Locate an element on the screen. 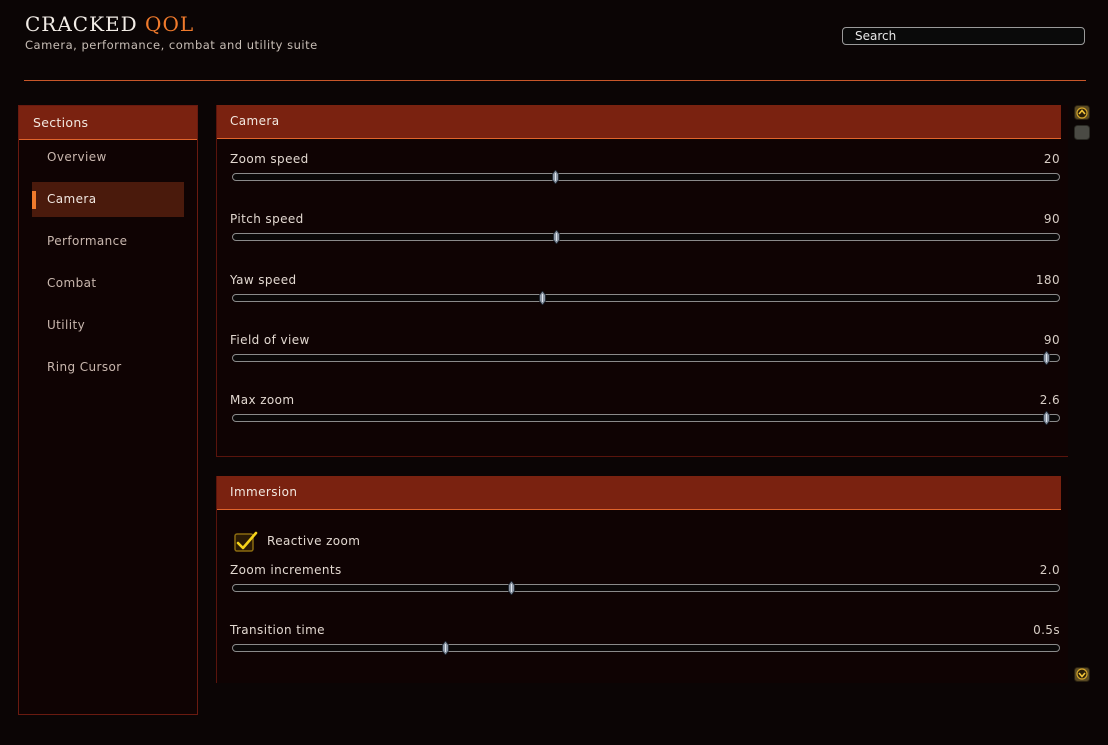  sidebar-header: Sections is located at coordinates (108, 123).